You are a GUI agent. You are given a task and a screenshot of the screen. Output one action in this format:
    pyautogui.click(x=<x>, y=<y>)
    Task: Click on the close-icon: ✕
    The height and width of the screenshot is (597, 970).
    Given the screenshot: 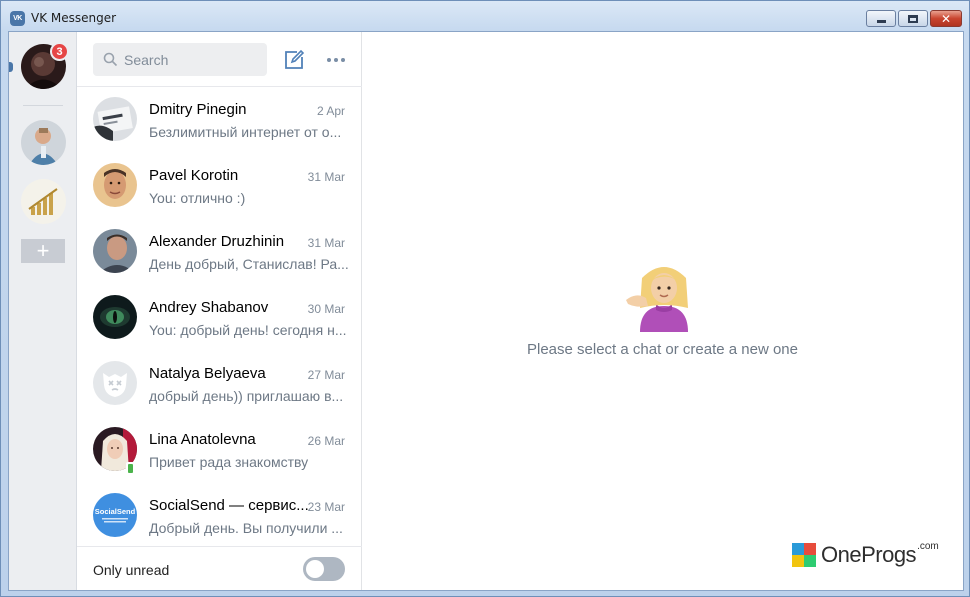 What is the action you would take?
    pyautogui.click(x=946, y=18)
    